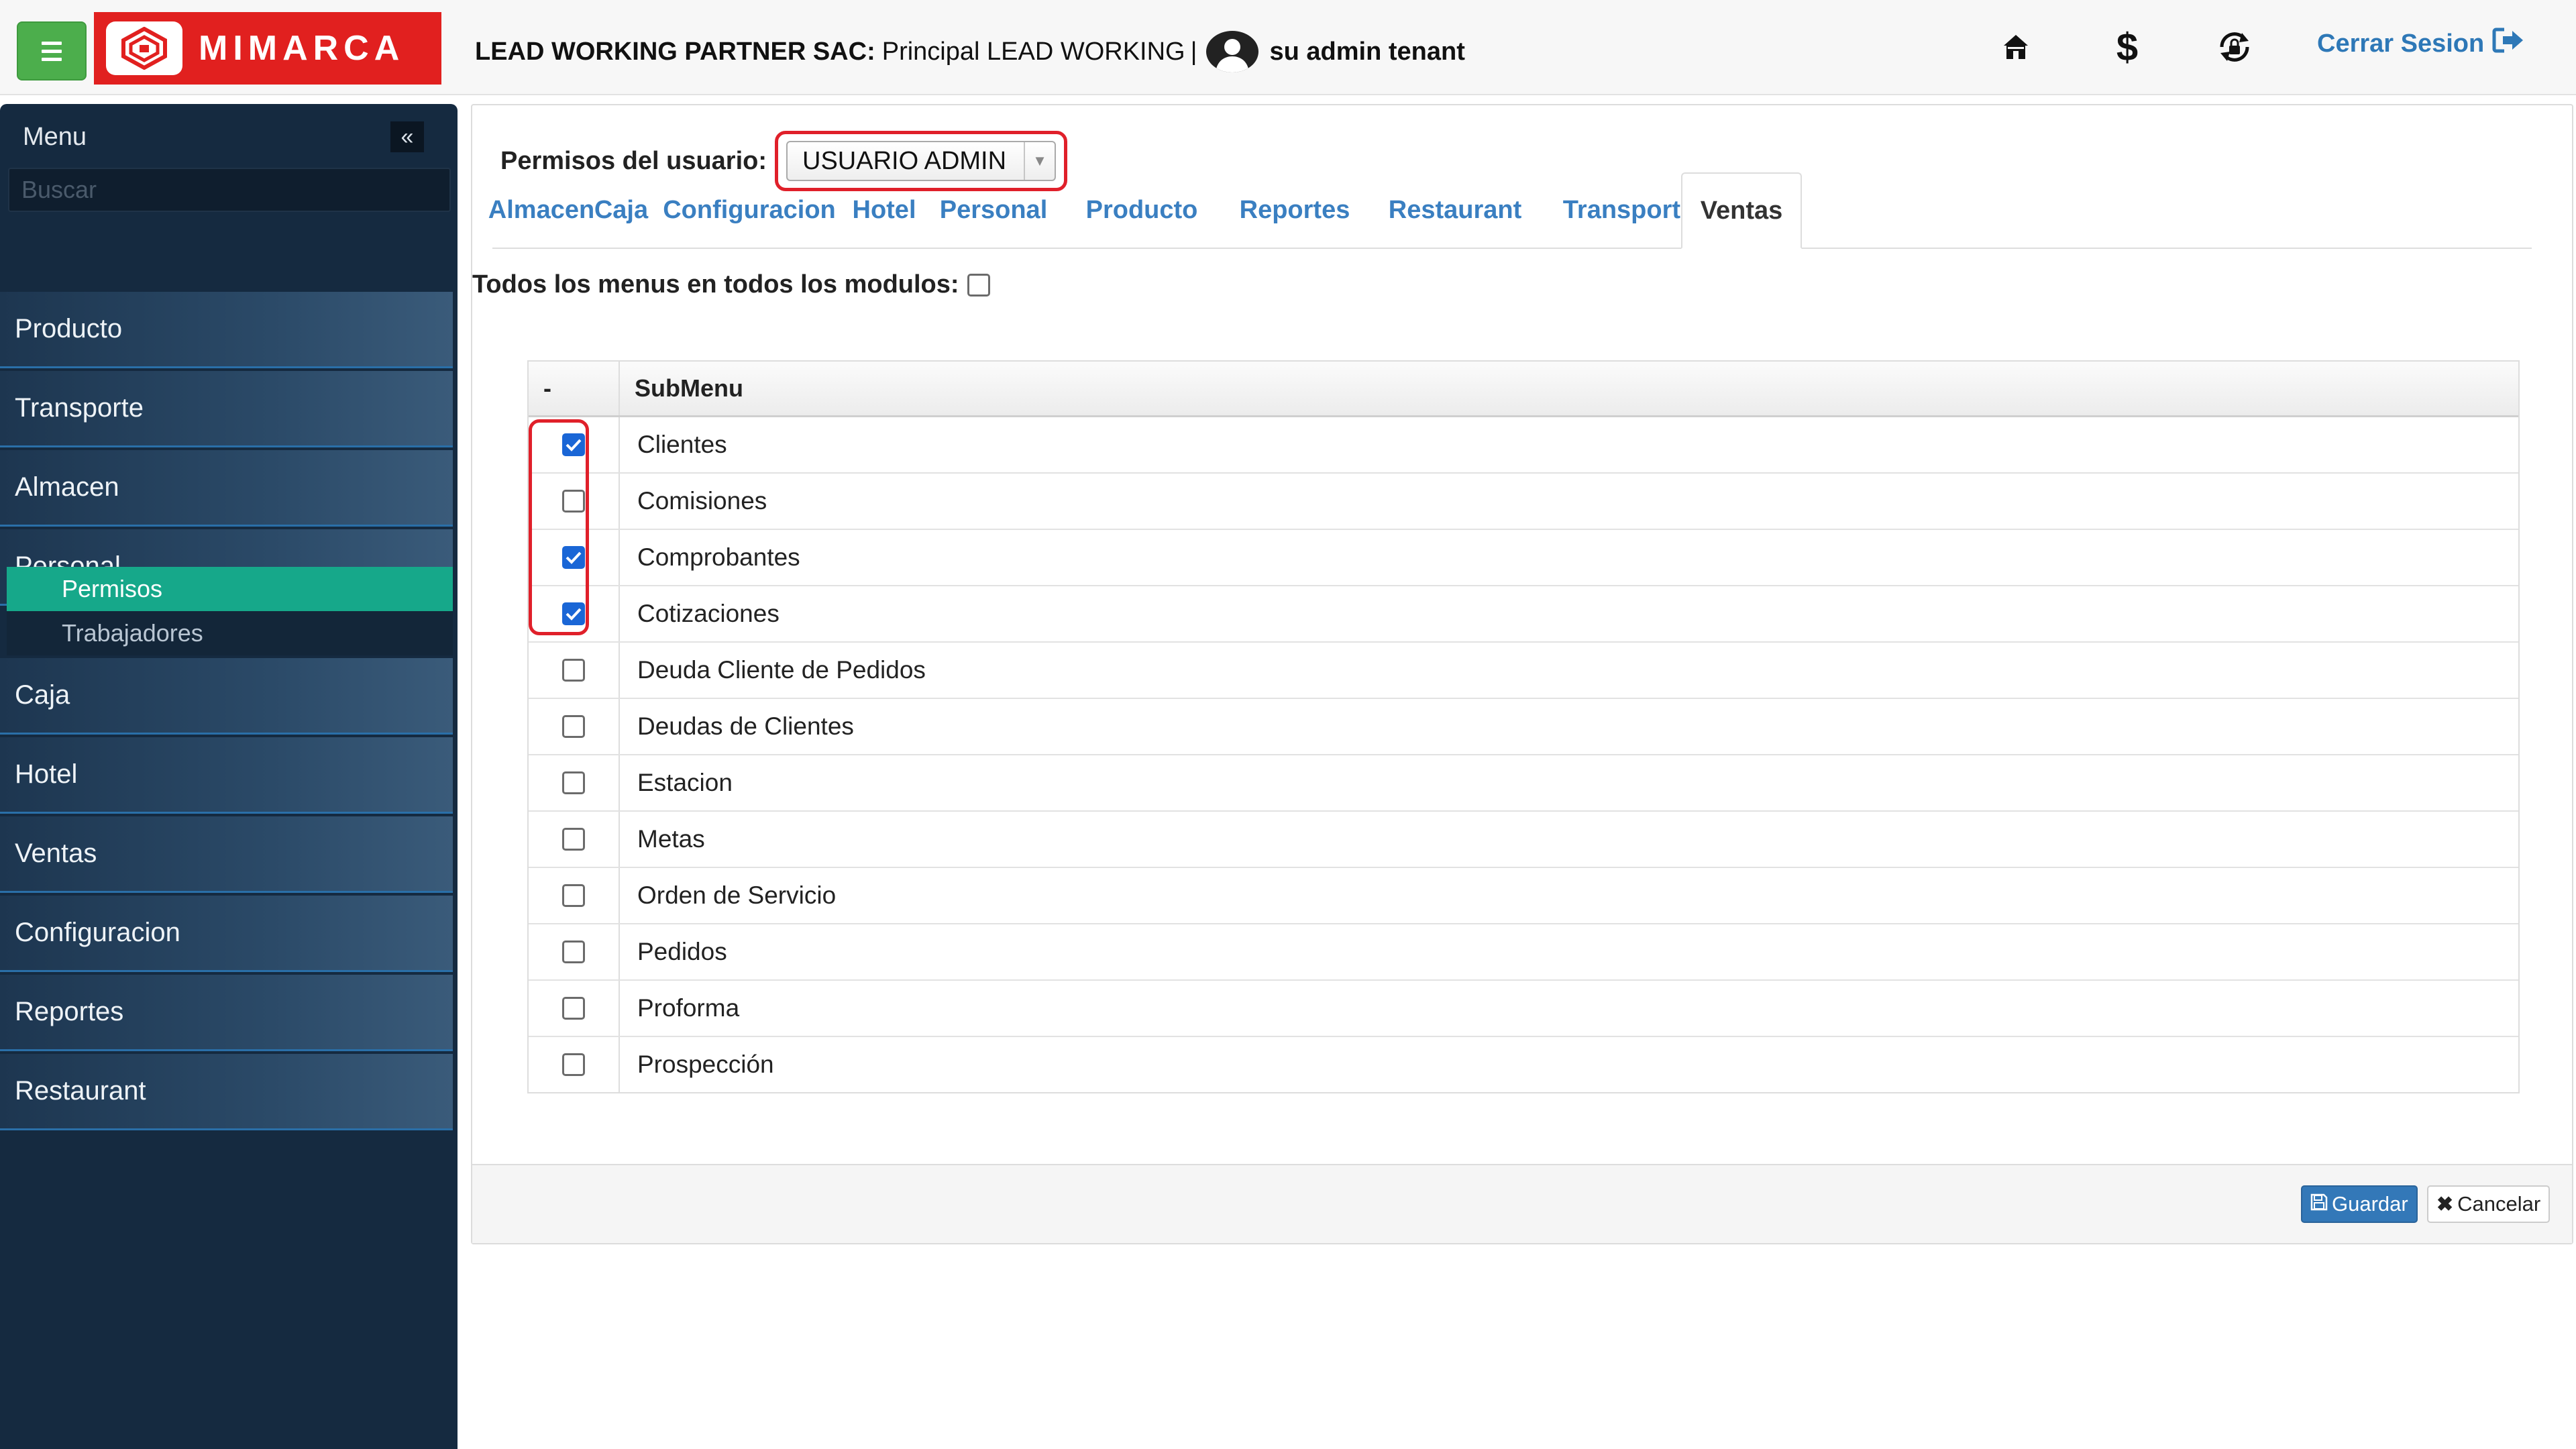  Describe the element at coordinates (52, 50) in the screenshot. I see `hamburger-menu-button` at that location.